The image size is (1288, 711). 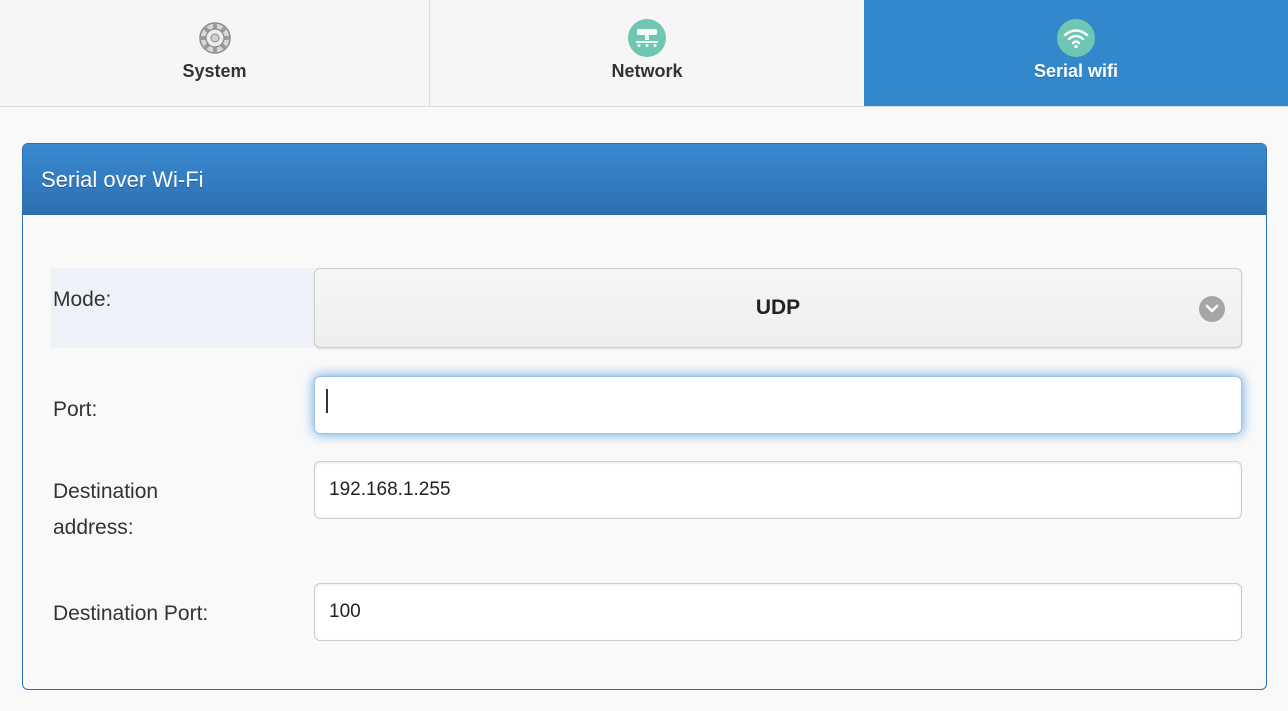 I want to click on destination-address-label-line2: address:, so click(x=93, y=527).